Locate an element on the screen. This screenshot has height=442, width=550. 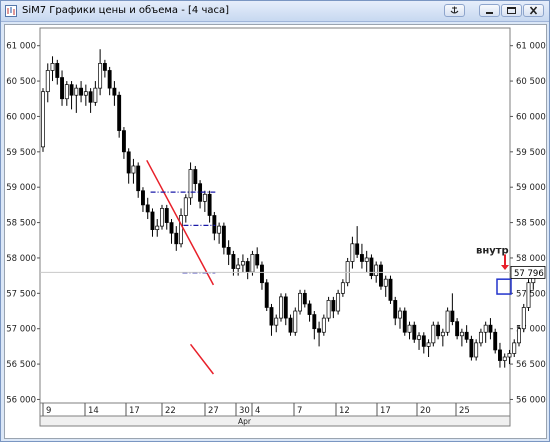
x-tick-label: 7 is located at coordinates (299, 411).